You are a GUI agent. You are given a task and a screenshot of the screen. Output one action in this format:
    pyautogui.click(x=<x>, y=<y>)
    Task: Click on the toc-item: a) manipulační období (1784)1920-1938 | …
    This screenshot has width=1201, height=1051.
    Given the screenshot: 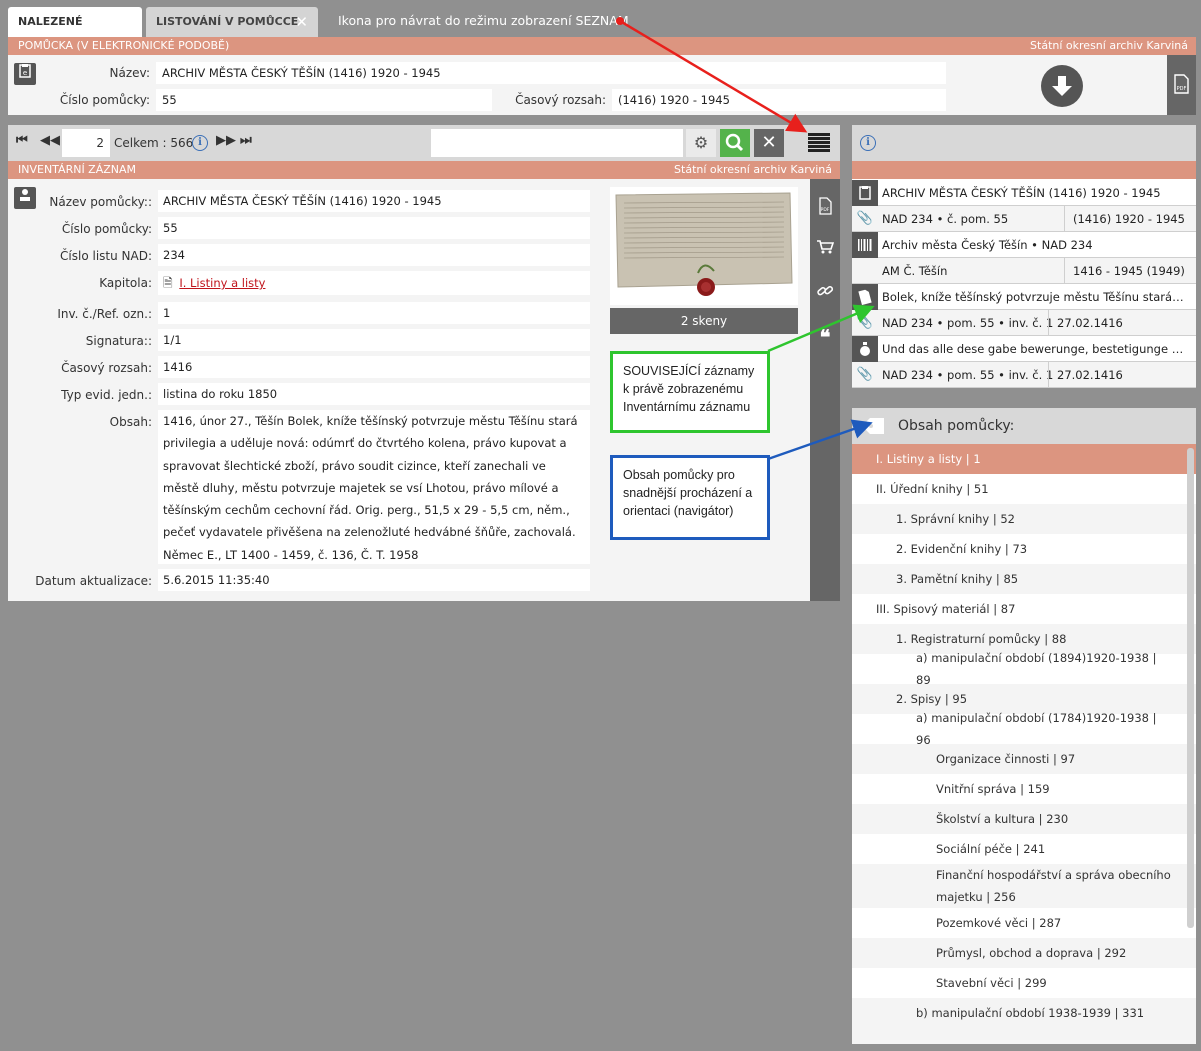 What is the action you would take?
    pyautogui.click(x=1024, y=729)
    